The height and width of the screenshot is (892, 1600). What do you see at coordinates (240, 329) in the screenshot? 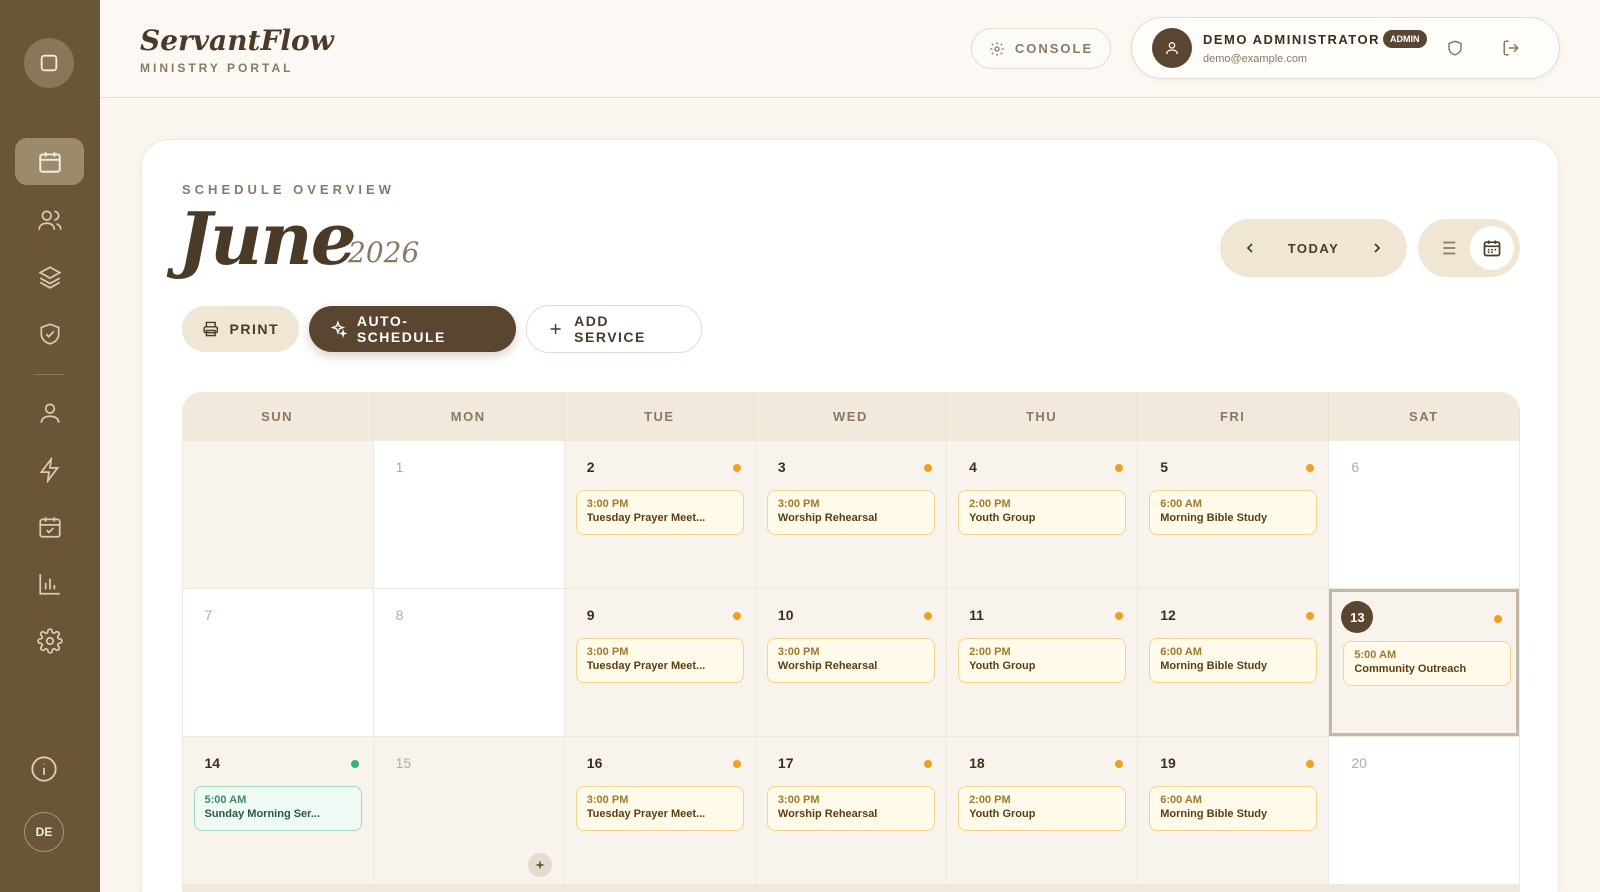
I see `print-button: PRINT` at bounding box center [240, 329].